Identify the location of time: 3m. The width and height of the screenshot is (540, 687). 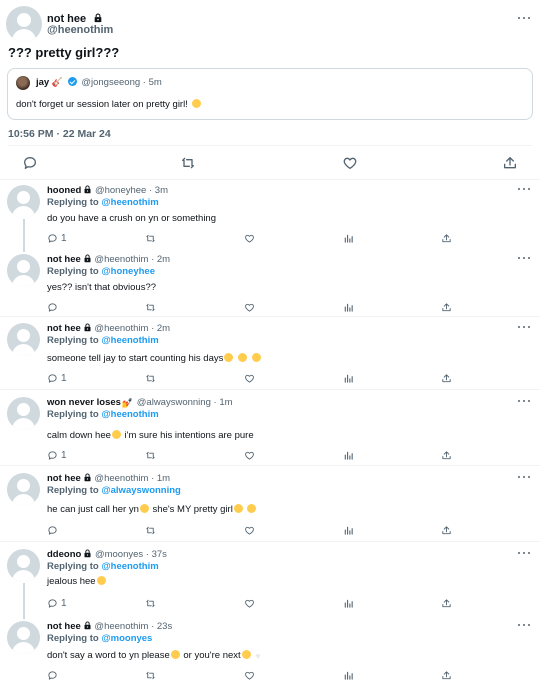
(161, 190).